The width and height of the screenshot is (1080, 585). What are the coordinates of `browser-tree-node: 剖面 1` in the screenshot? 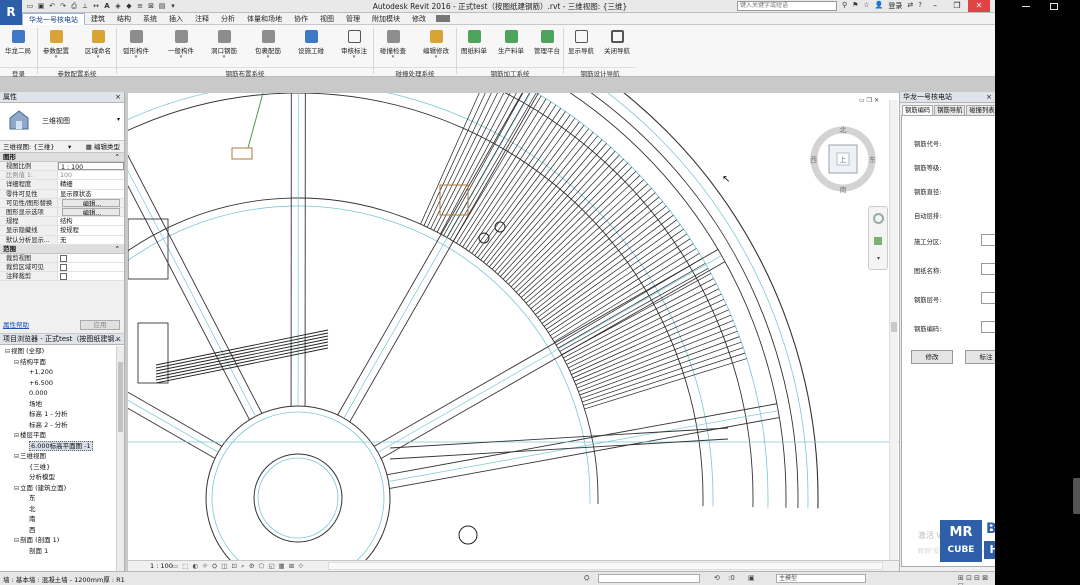 It's located at (57, 551).